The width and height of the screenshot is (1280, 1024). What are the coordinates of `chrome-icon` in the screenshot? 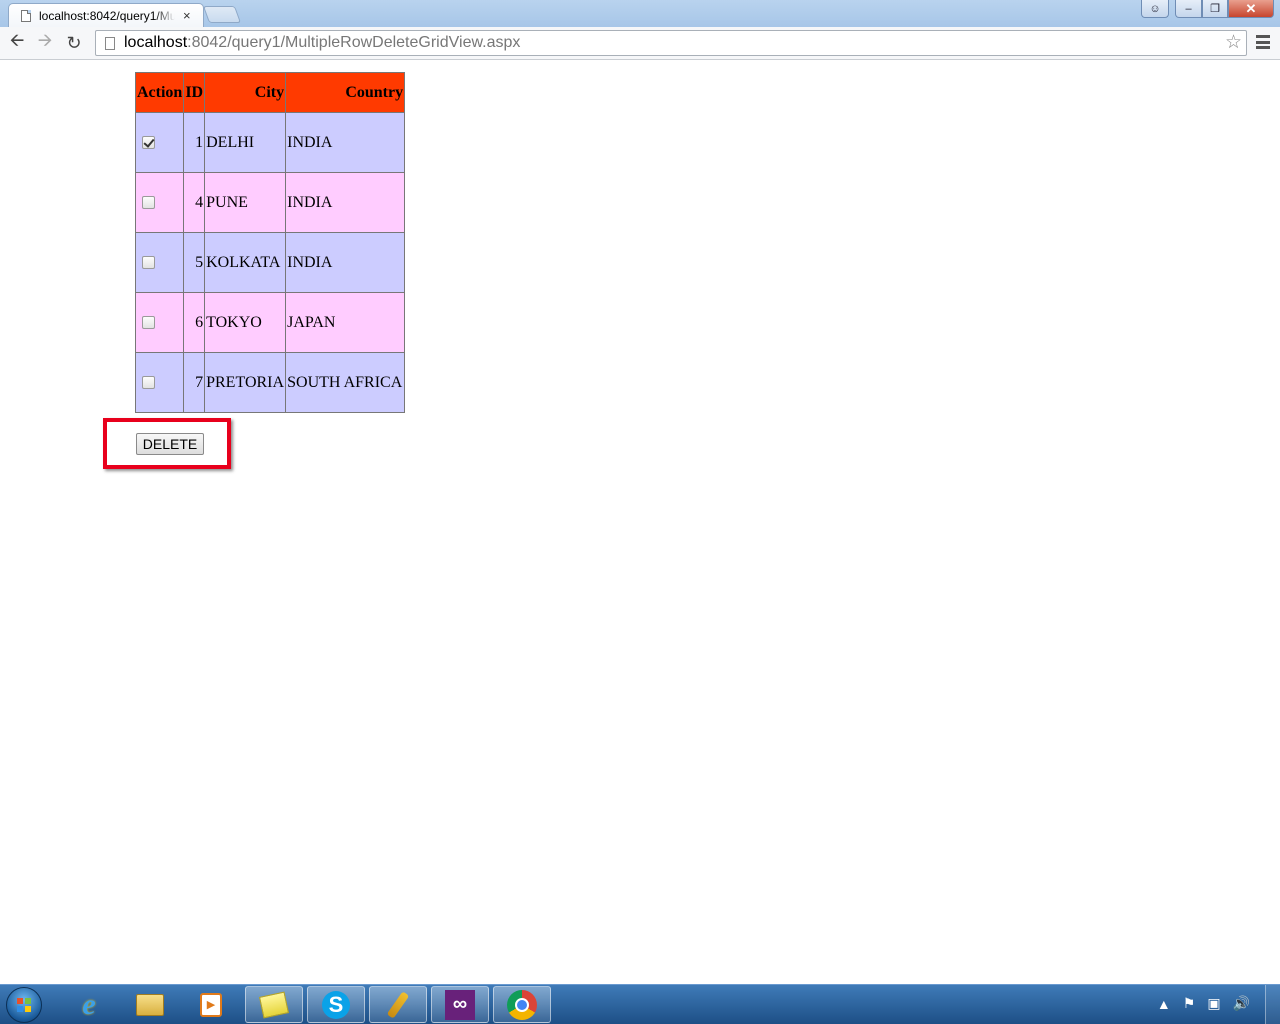 It's located at (522, 1004).